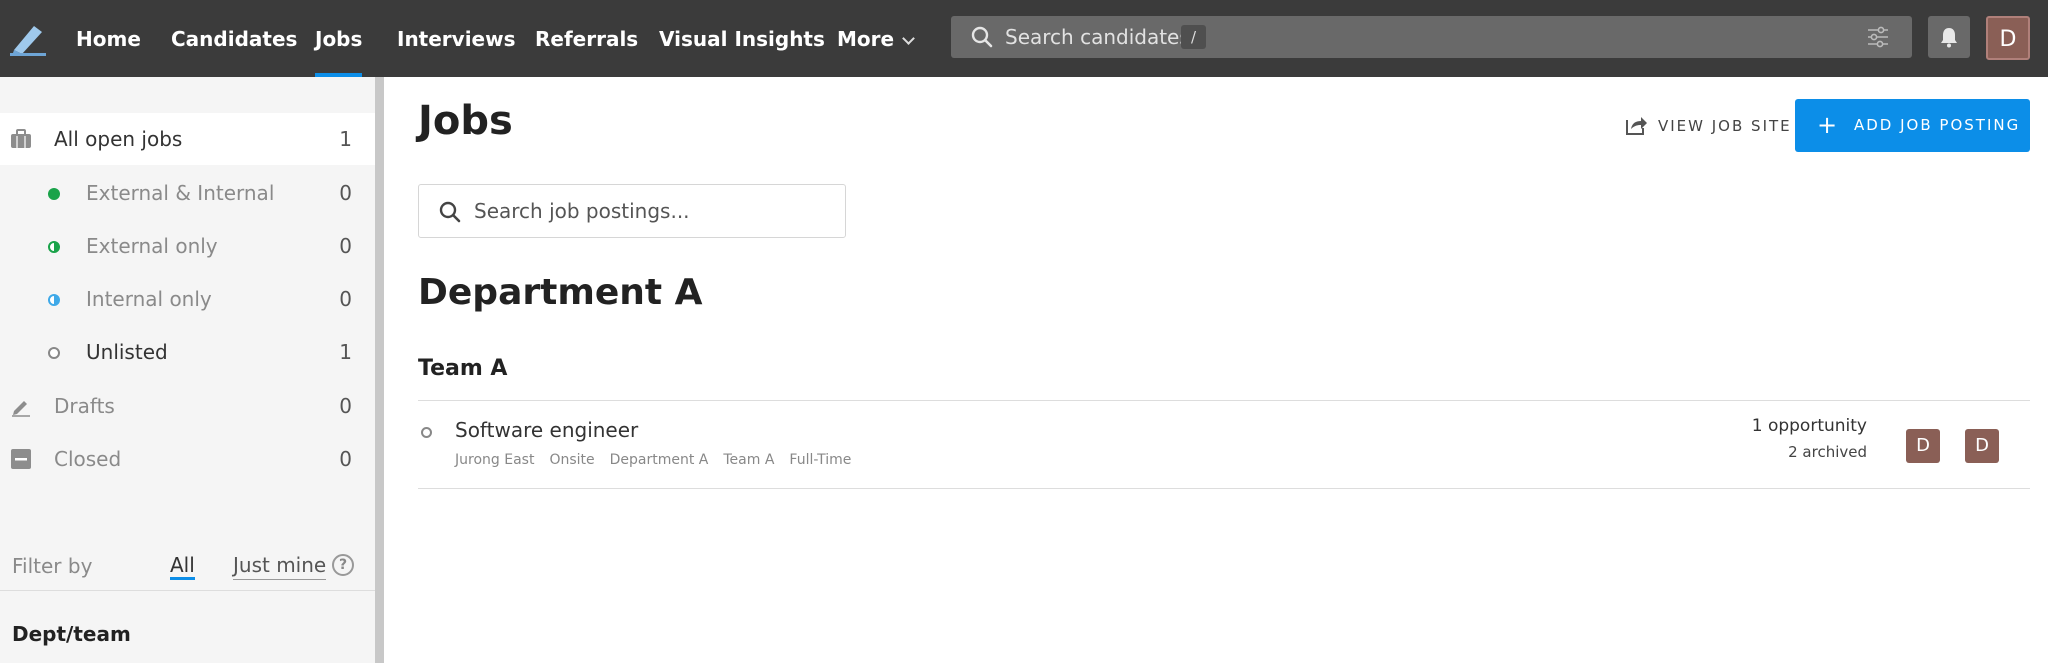 This screenshot has width=2048, height=663. What do you see at coordinates (21, 409) in the screenshot?
I see `pencil-icon` at bounding box center [21, 409].